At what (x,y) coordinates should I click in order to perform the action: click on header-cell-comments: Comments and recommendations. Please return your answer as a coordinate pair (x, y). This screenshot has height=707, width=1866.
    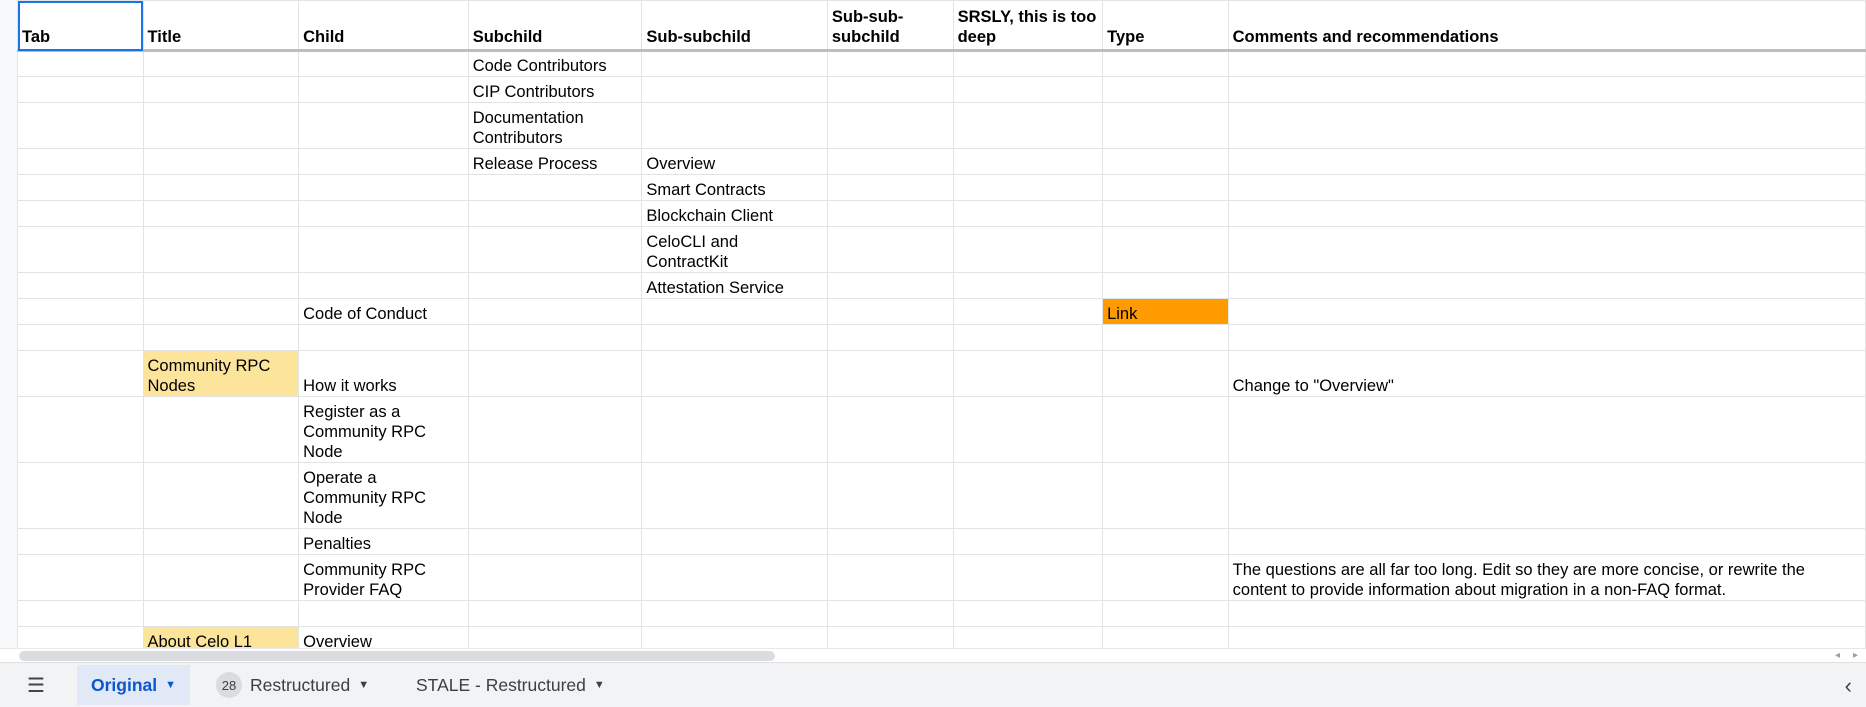
    Looking at the image, I should click on (1546, 26).